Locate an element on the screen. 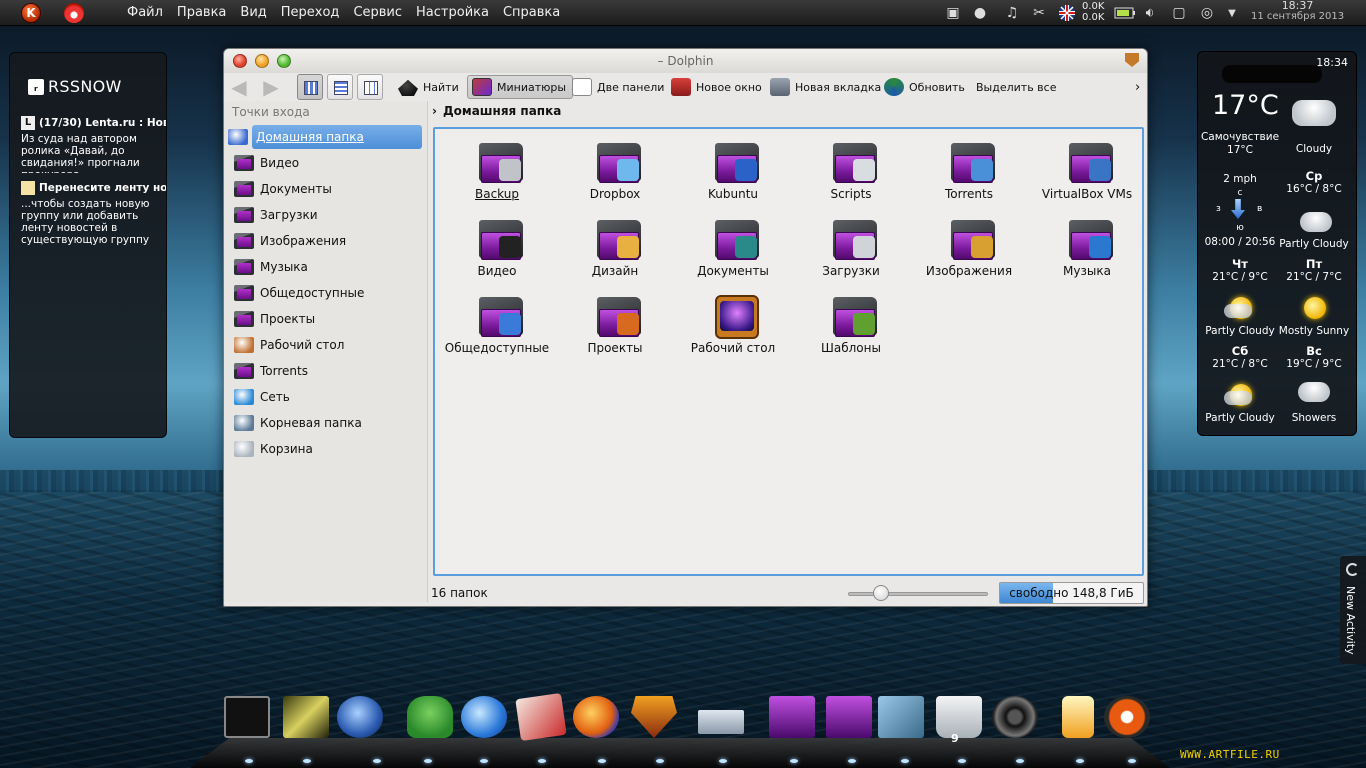 Image resolution: width=1366 pixels, height=768 pixels. chevron-down-icon: ▼ is located at coordinates (1232, 13).